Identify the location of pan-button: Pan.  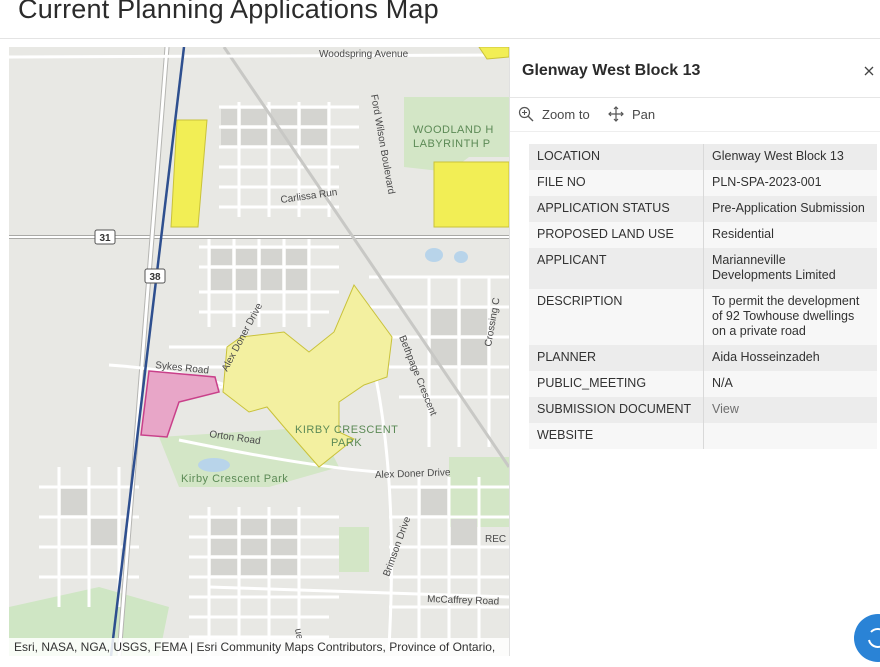
(631, 114).